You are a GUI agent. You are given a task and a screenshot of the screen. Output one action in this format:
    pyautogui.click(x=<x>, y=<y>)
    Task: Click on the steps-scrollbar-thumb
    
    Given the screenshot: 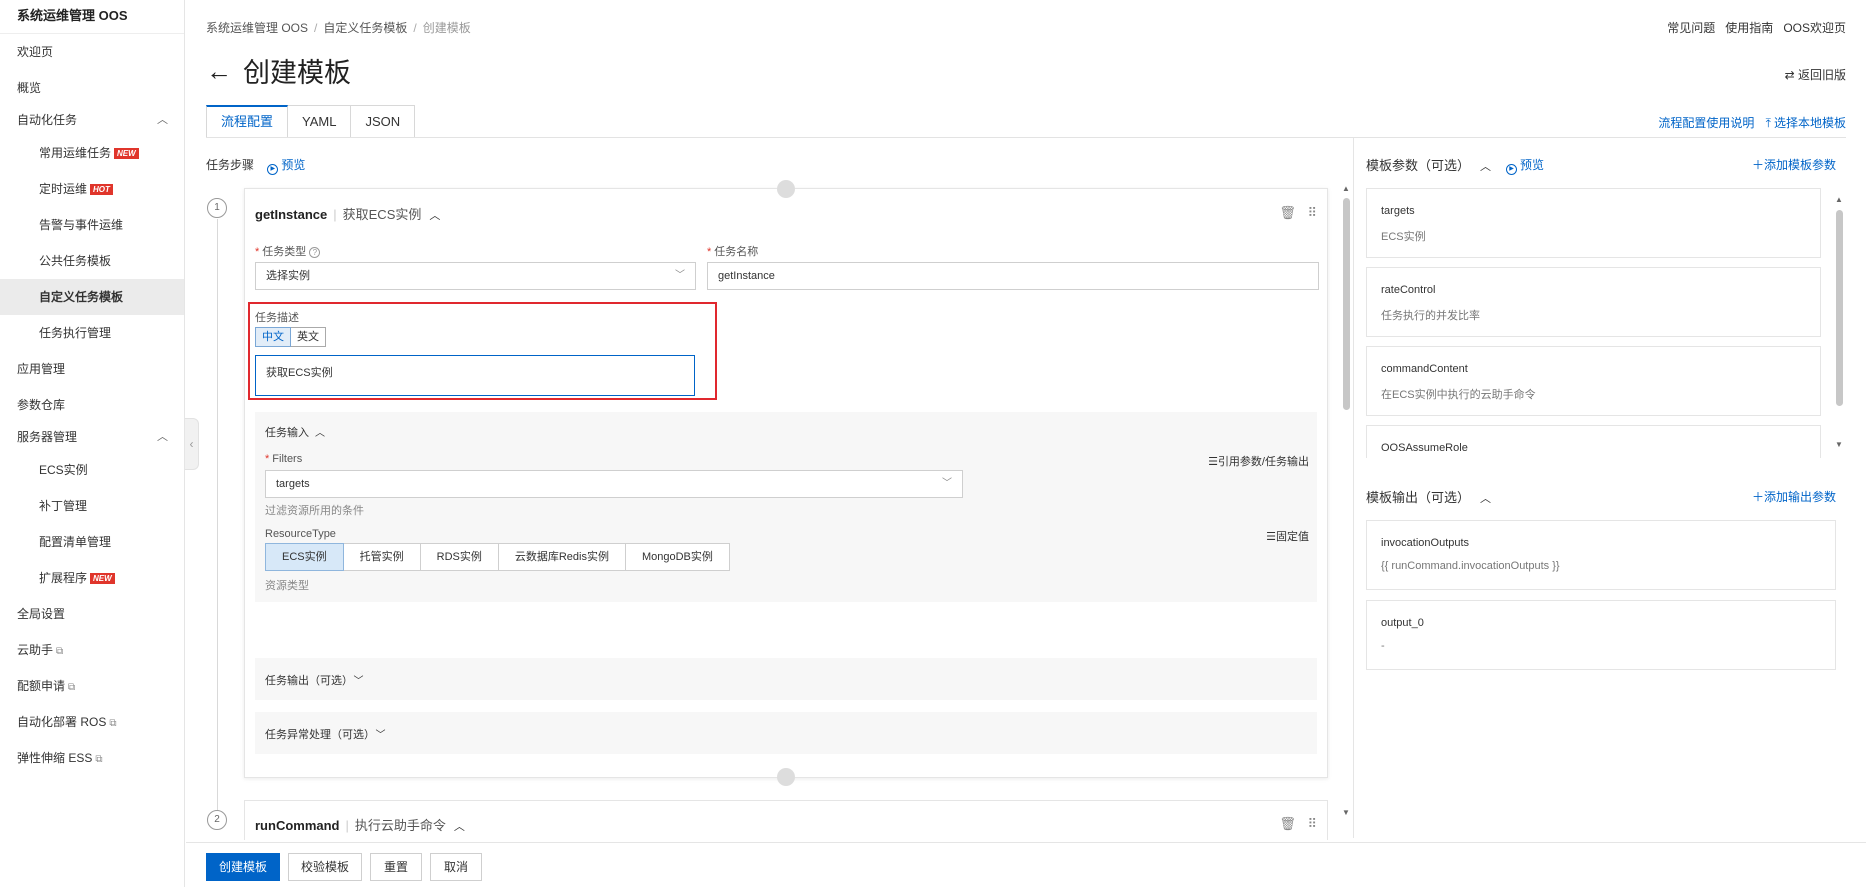 What is the action you would take?
    pyautogui.click(x=1346, y=304)
    